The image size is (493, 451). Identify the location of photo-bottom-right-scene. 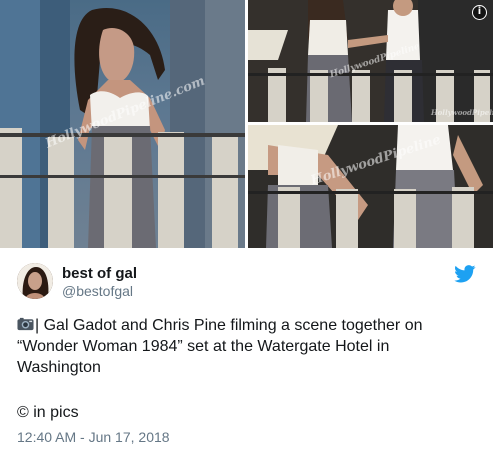
(370, 186).